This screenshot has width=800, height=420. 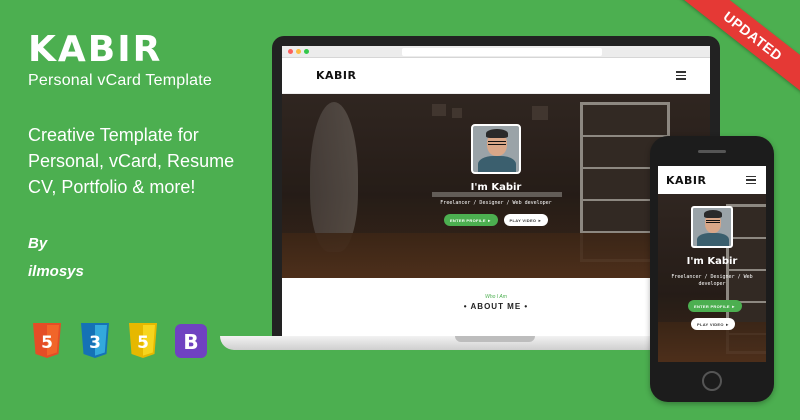 What do you see at coordinates (502, 52) in the screenshot?
I see `address-bar` at bounding box center [502, 52].